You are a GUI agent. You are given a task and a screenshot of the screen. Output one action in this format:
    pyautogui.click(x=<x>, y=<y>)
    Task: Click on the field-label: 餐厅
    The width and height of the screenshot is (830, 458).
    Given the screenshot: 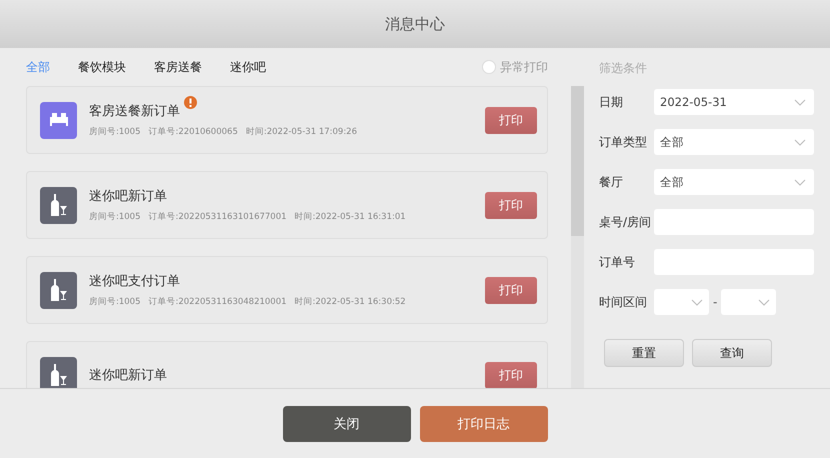 What is the action you would take?
    pyautogui.click(x=611, y=182)
    